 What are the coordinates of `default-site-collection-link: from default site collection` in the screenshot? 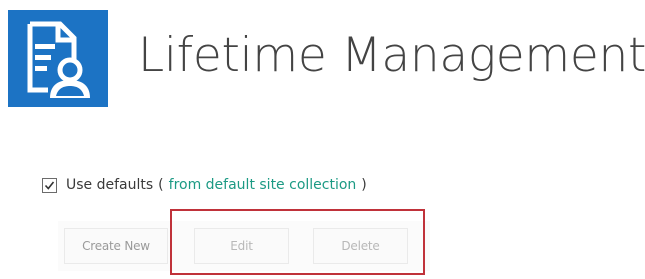 It's located at (263, 185).